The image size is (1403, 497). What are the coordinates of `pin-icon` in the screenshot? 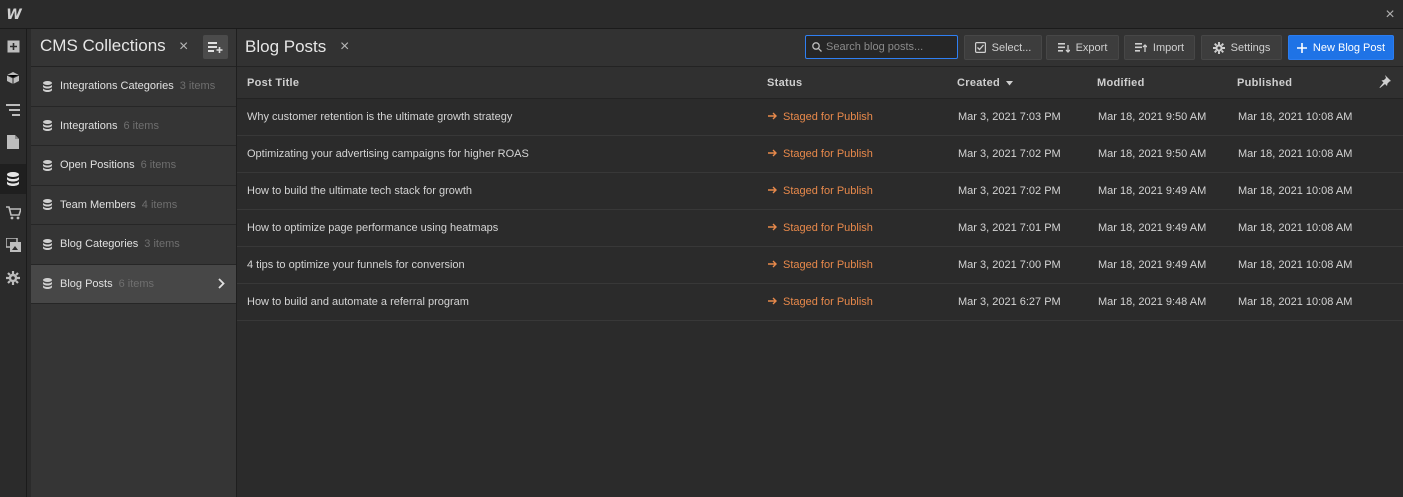 It's located at (1384, 83).